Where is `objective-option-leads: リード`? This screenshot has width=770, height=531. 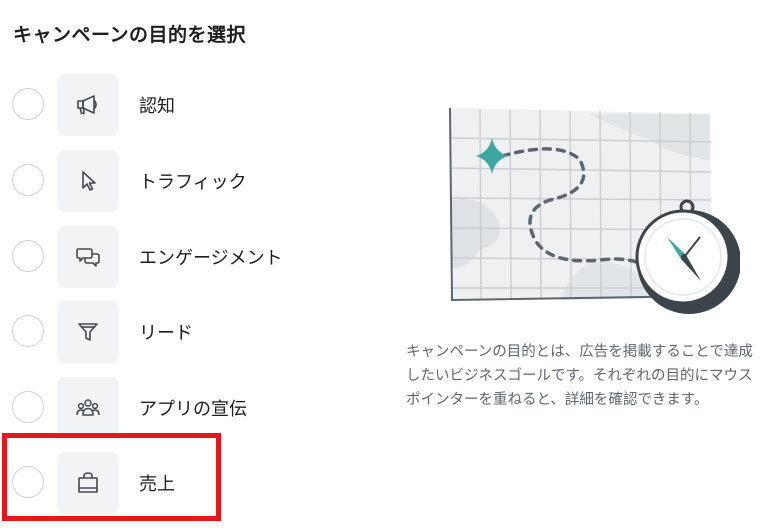 objective-option-leads: リード is located at coordinates (165, 333).